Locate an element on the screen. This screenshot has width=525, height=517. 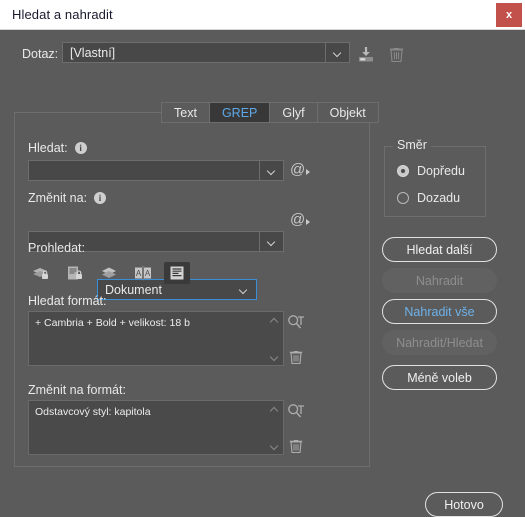
radio-dopredu: Dopředu is located at coordinates (431, 171).